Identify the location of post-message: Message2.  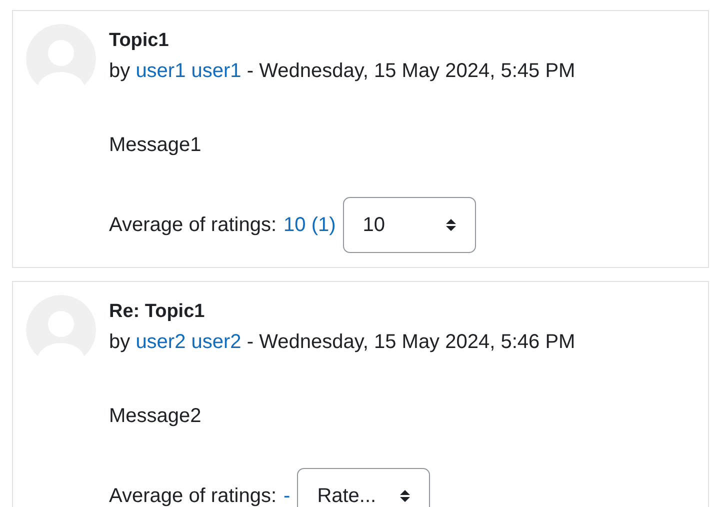
(155, 416).